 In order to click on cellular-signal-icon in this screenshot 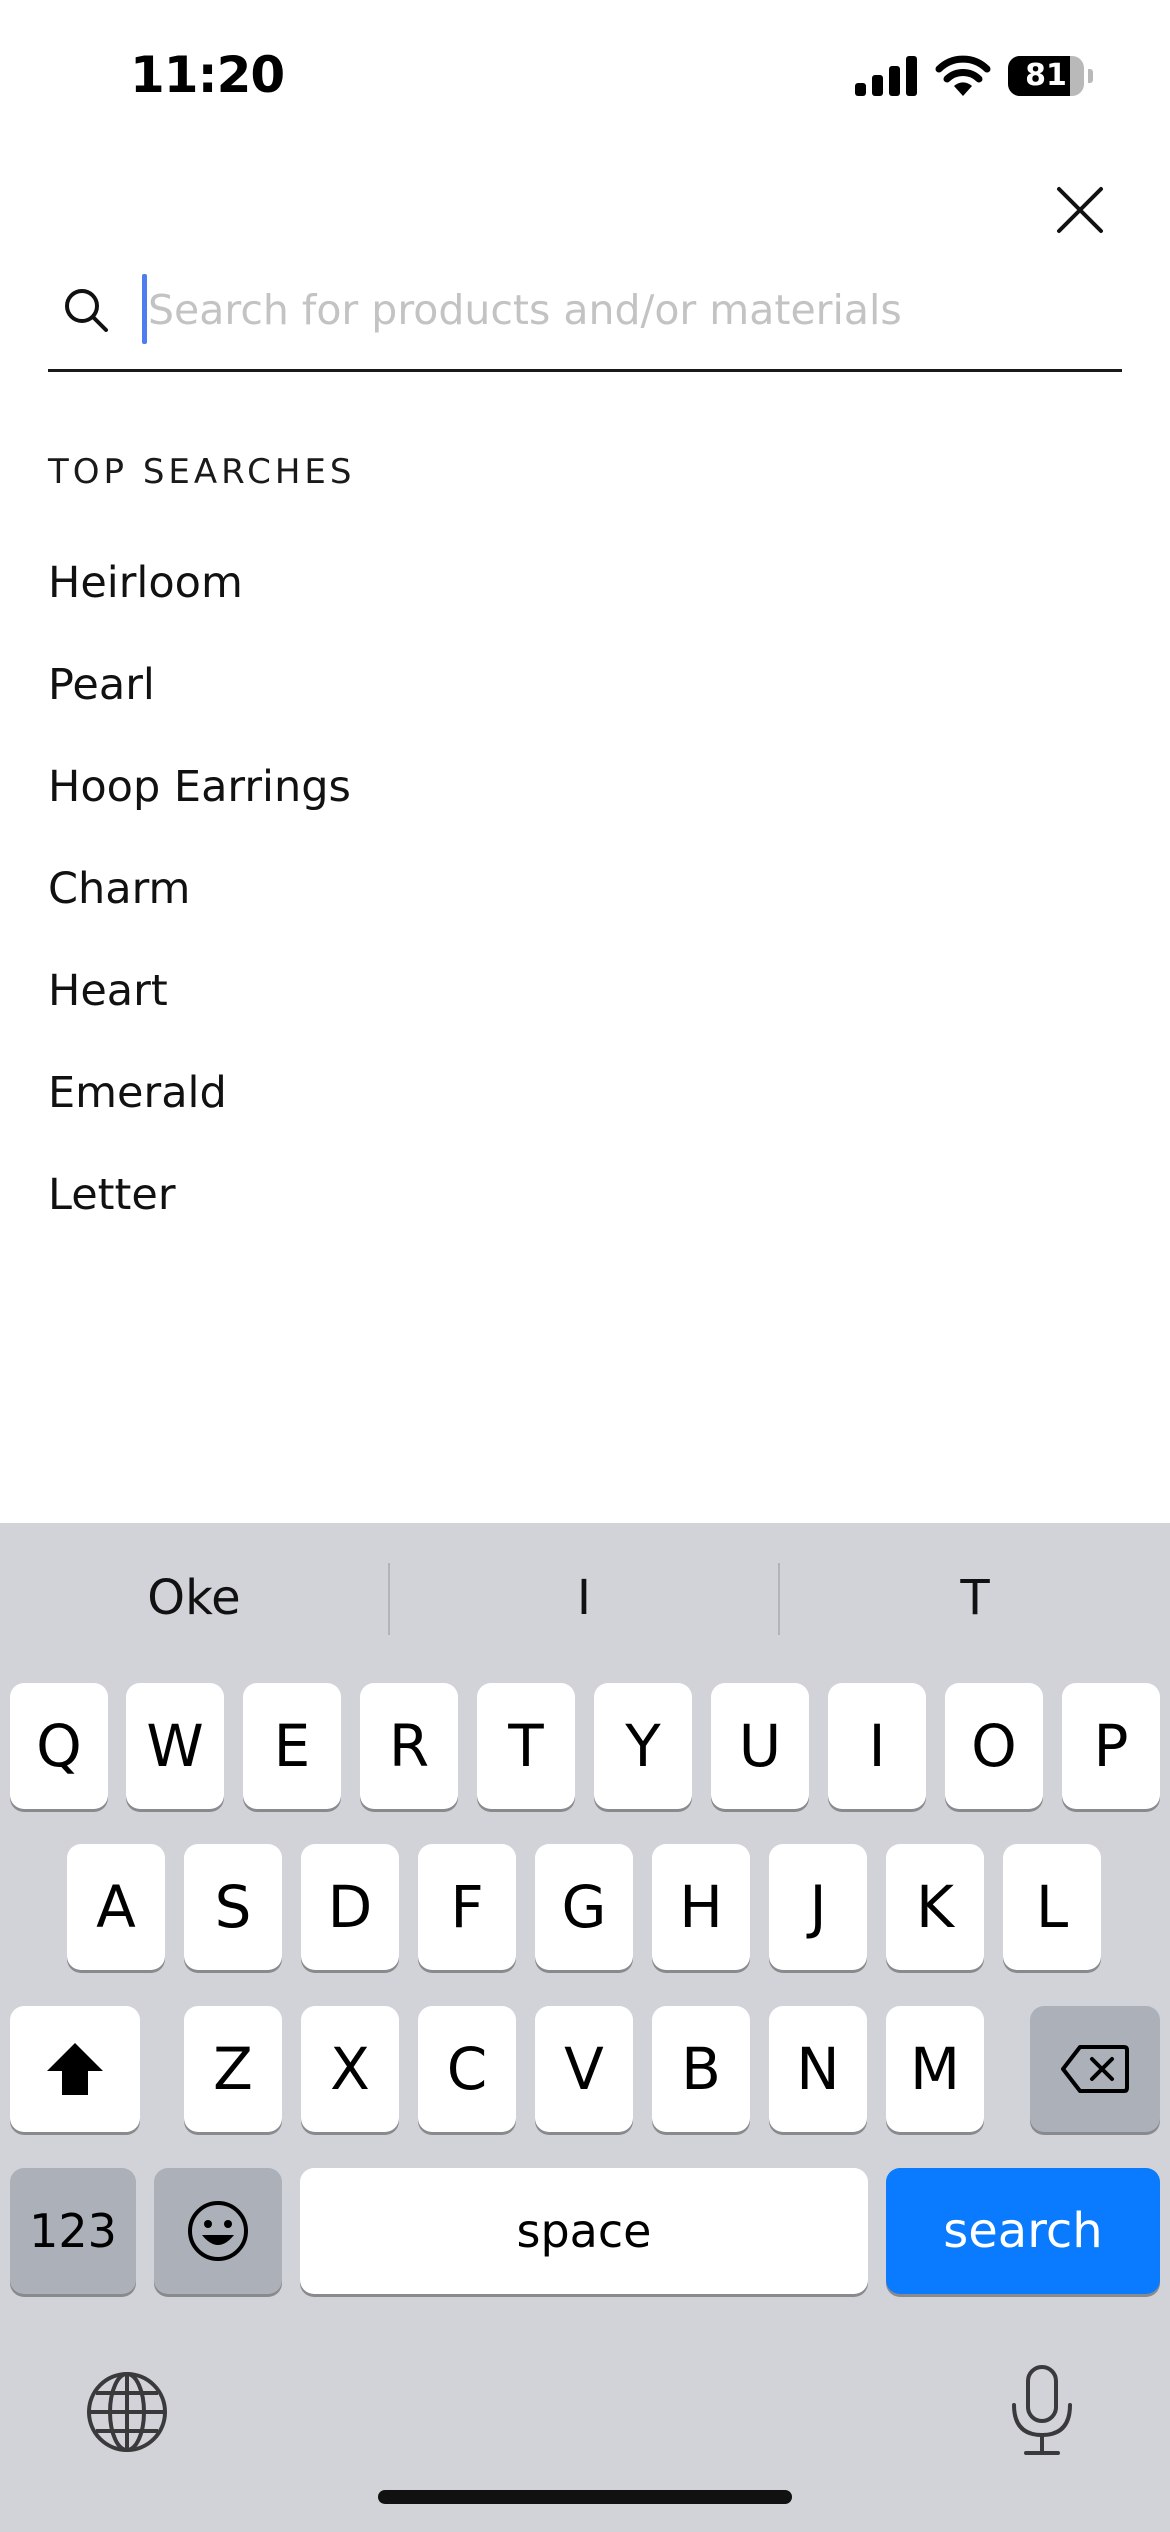, I will do `click(886, 76)`.